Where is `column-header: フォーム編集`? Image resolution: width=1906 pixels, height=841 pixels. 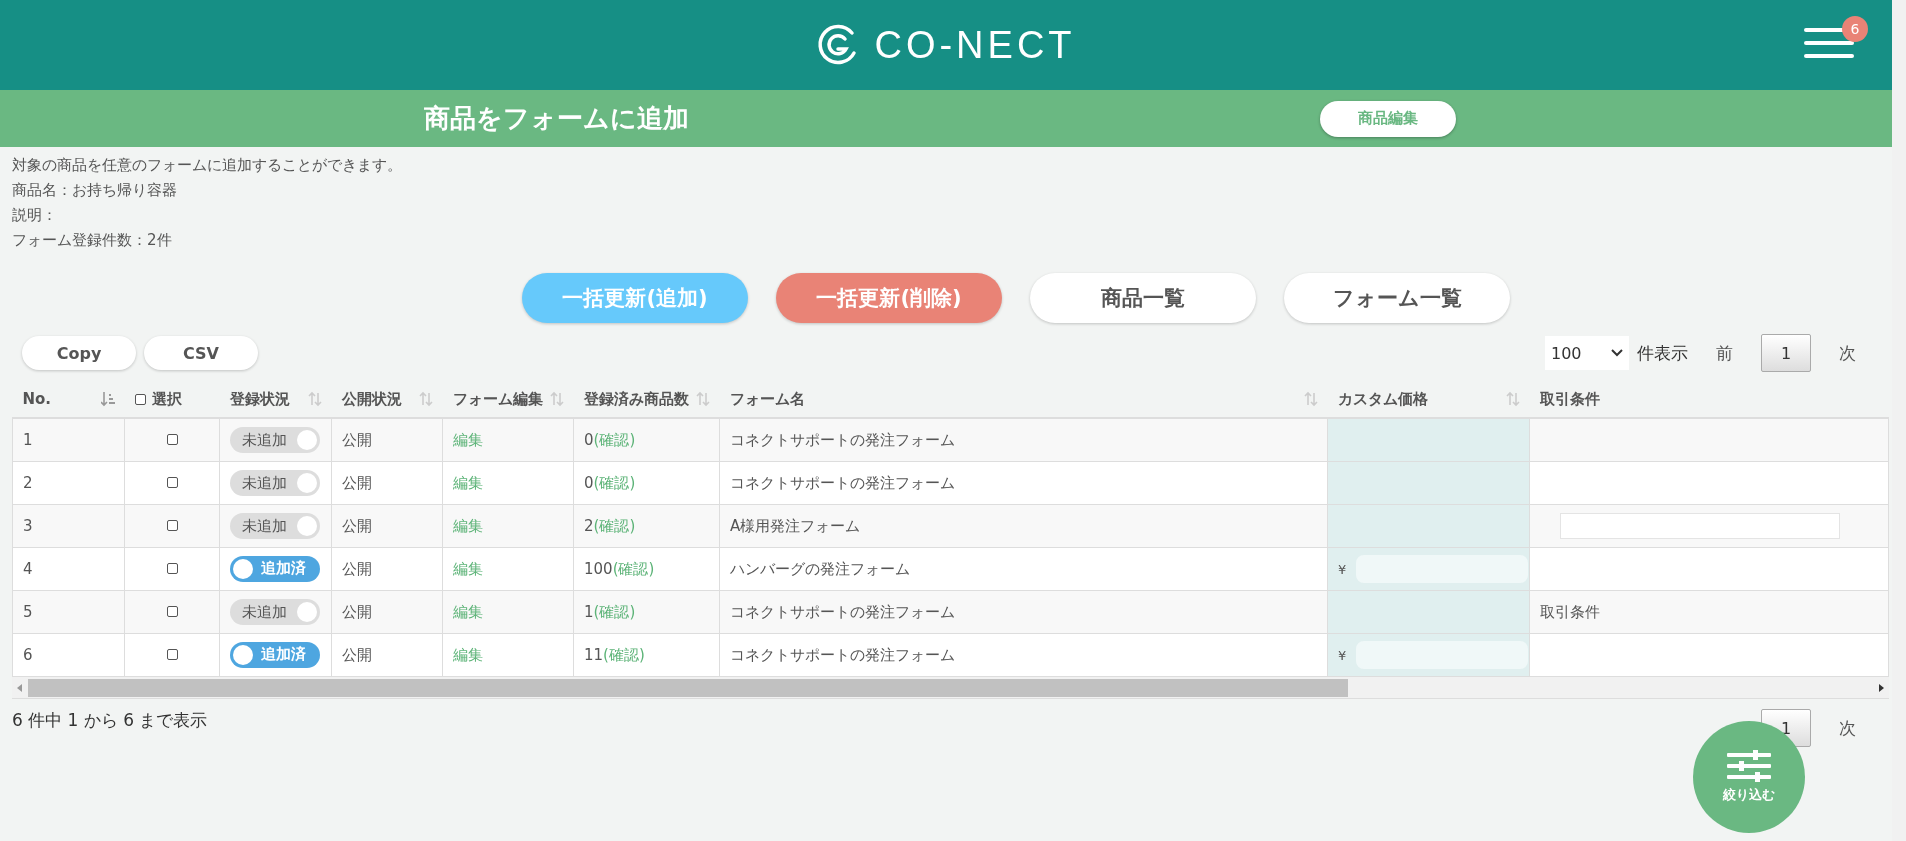
column-header: フォーム編集 is located at coordinates (497, 399).